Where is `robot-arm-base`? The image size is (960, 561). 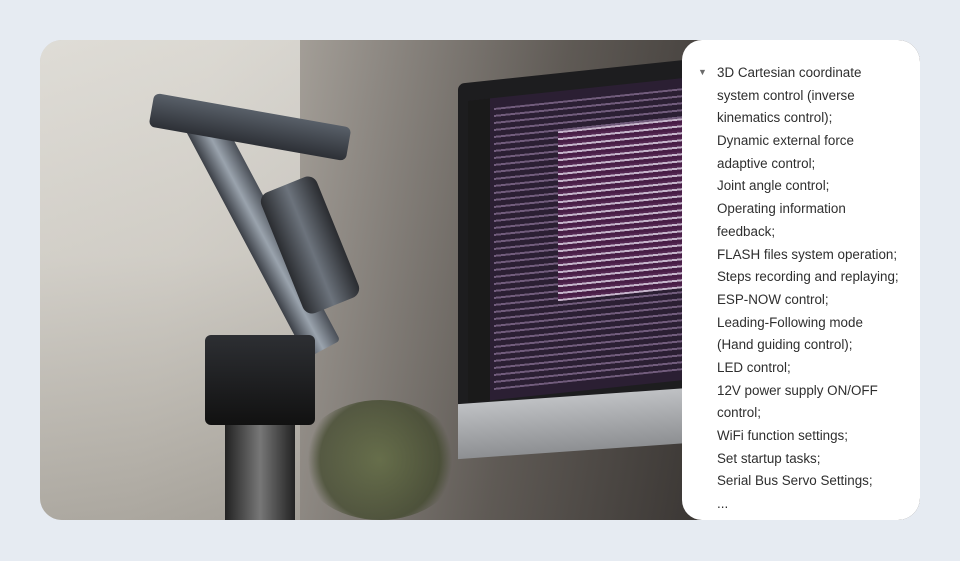
robot-arm-base is located at coordinates (260, 472).